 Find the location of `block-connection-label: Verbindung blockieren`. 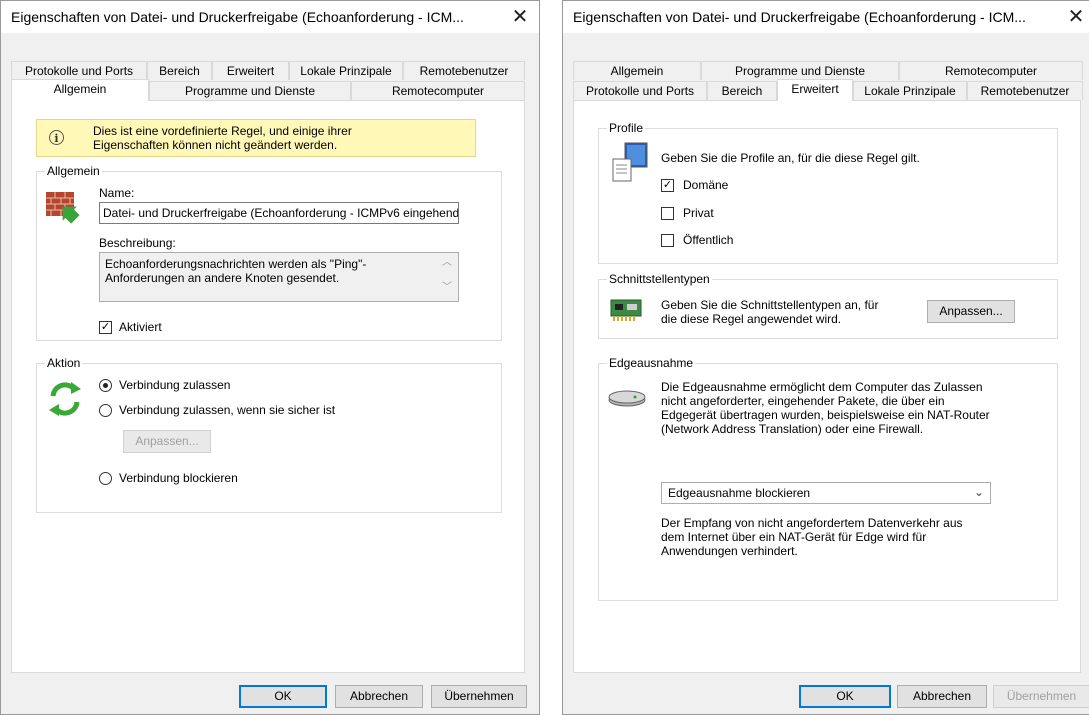

block-connection-label: Verbindung blockieren is located at coordinates (178, 478).